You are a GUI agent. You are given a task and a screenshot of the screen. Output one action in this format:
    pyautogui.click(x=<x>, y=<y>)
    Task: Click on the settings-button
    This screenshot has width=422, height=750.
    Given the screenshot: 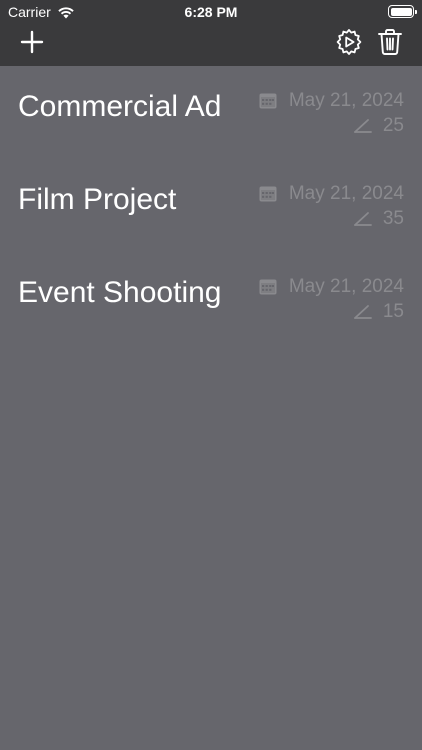 What is the action you would take?
    pyautogui.click(x=349, y=42)
    